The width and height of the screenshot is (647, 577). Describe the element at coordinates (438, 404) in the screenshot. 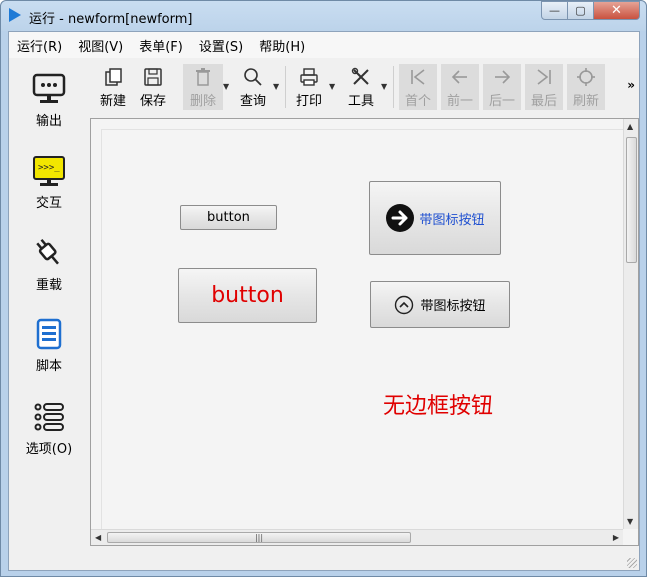

I see `borderless-button: 无边框按钮` at that location.